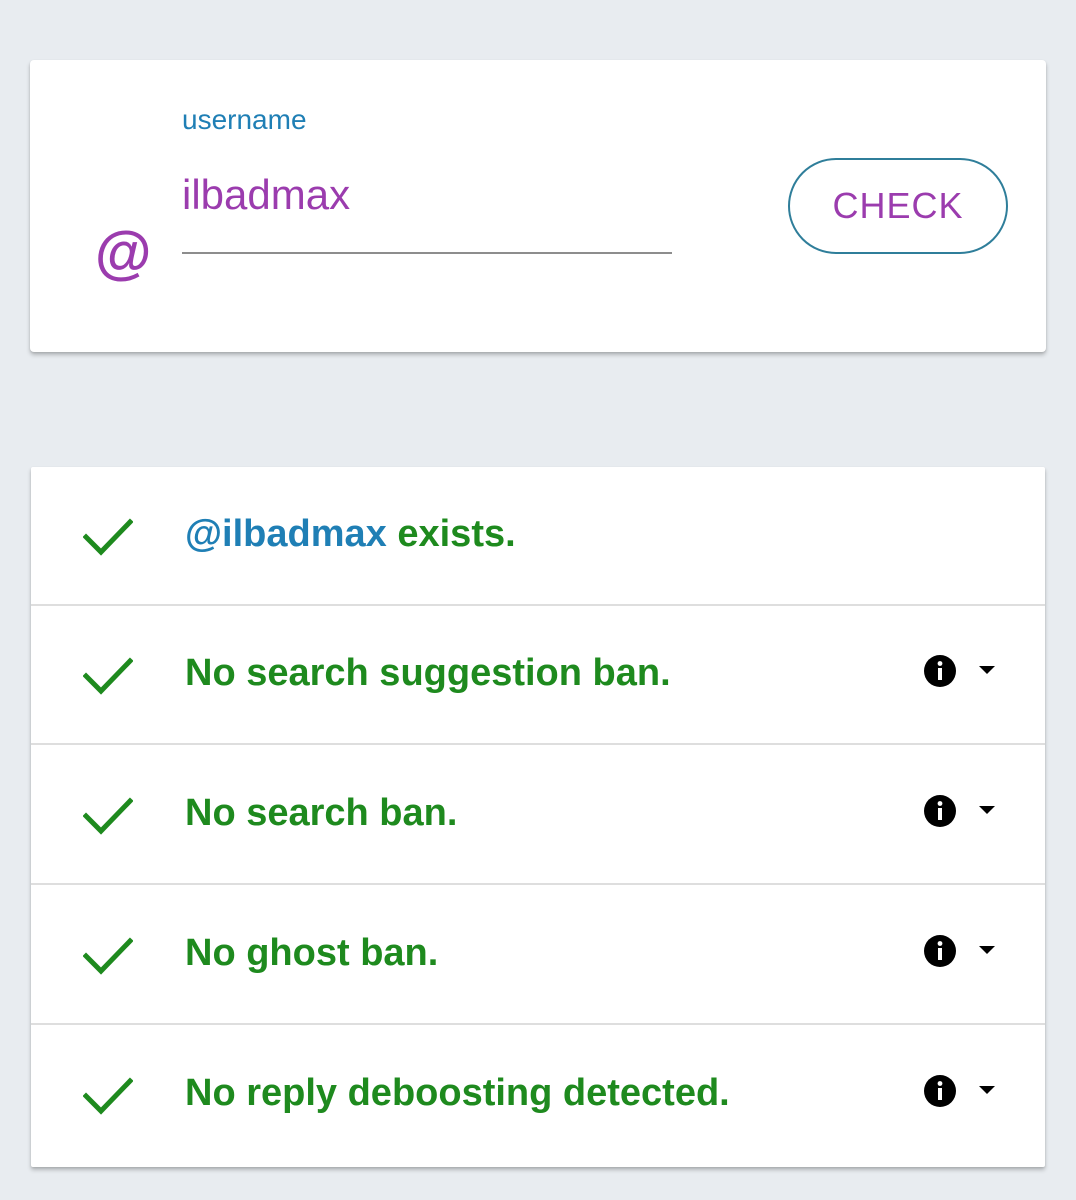 The height and width of the screenshot is (1200, 1076). I want to click on result-row-search-ban: No search ban., so click(538, 815).